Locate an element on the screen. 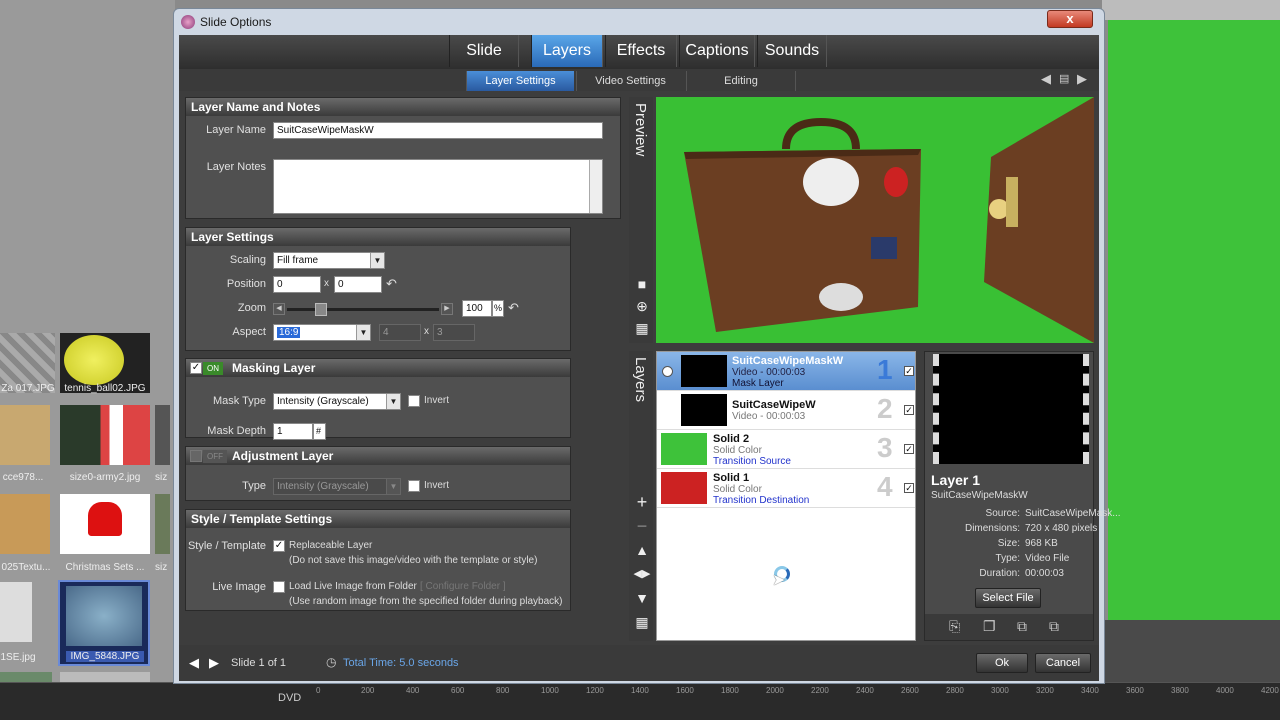 The image size is (1280, 720). file-icon: ❐ is located at coordinates (989, 626).